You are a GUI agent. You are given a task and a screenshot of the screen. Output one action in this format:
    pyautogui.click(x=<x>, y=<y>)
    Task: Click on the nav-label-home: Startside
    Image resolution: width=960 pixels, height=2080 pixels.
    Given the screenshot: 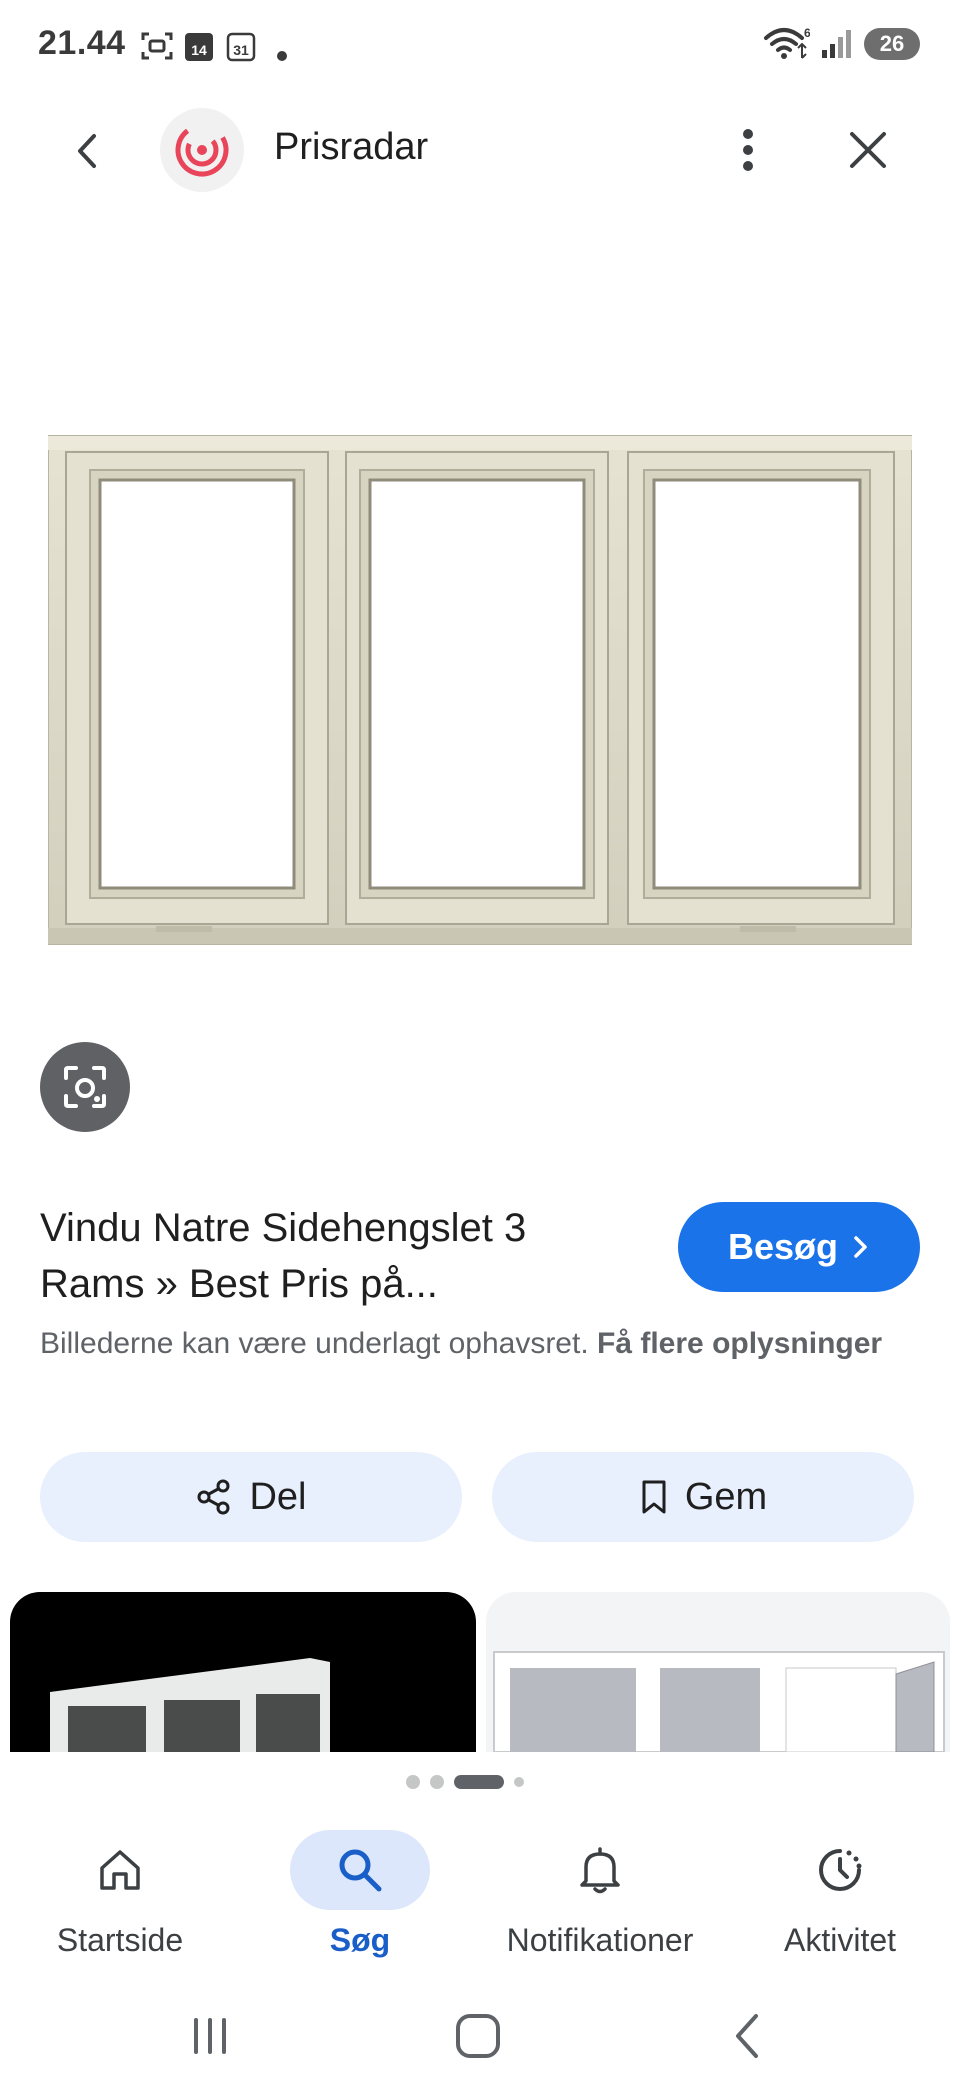 What is the action you would take?
    pyautogui.click(x=120, y=1940)
    